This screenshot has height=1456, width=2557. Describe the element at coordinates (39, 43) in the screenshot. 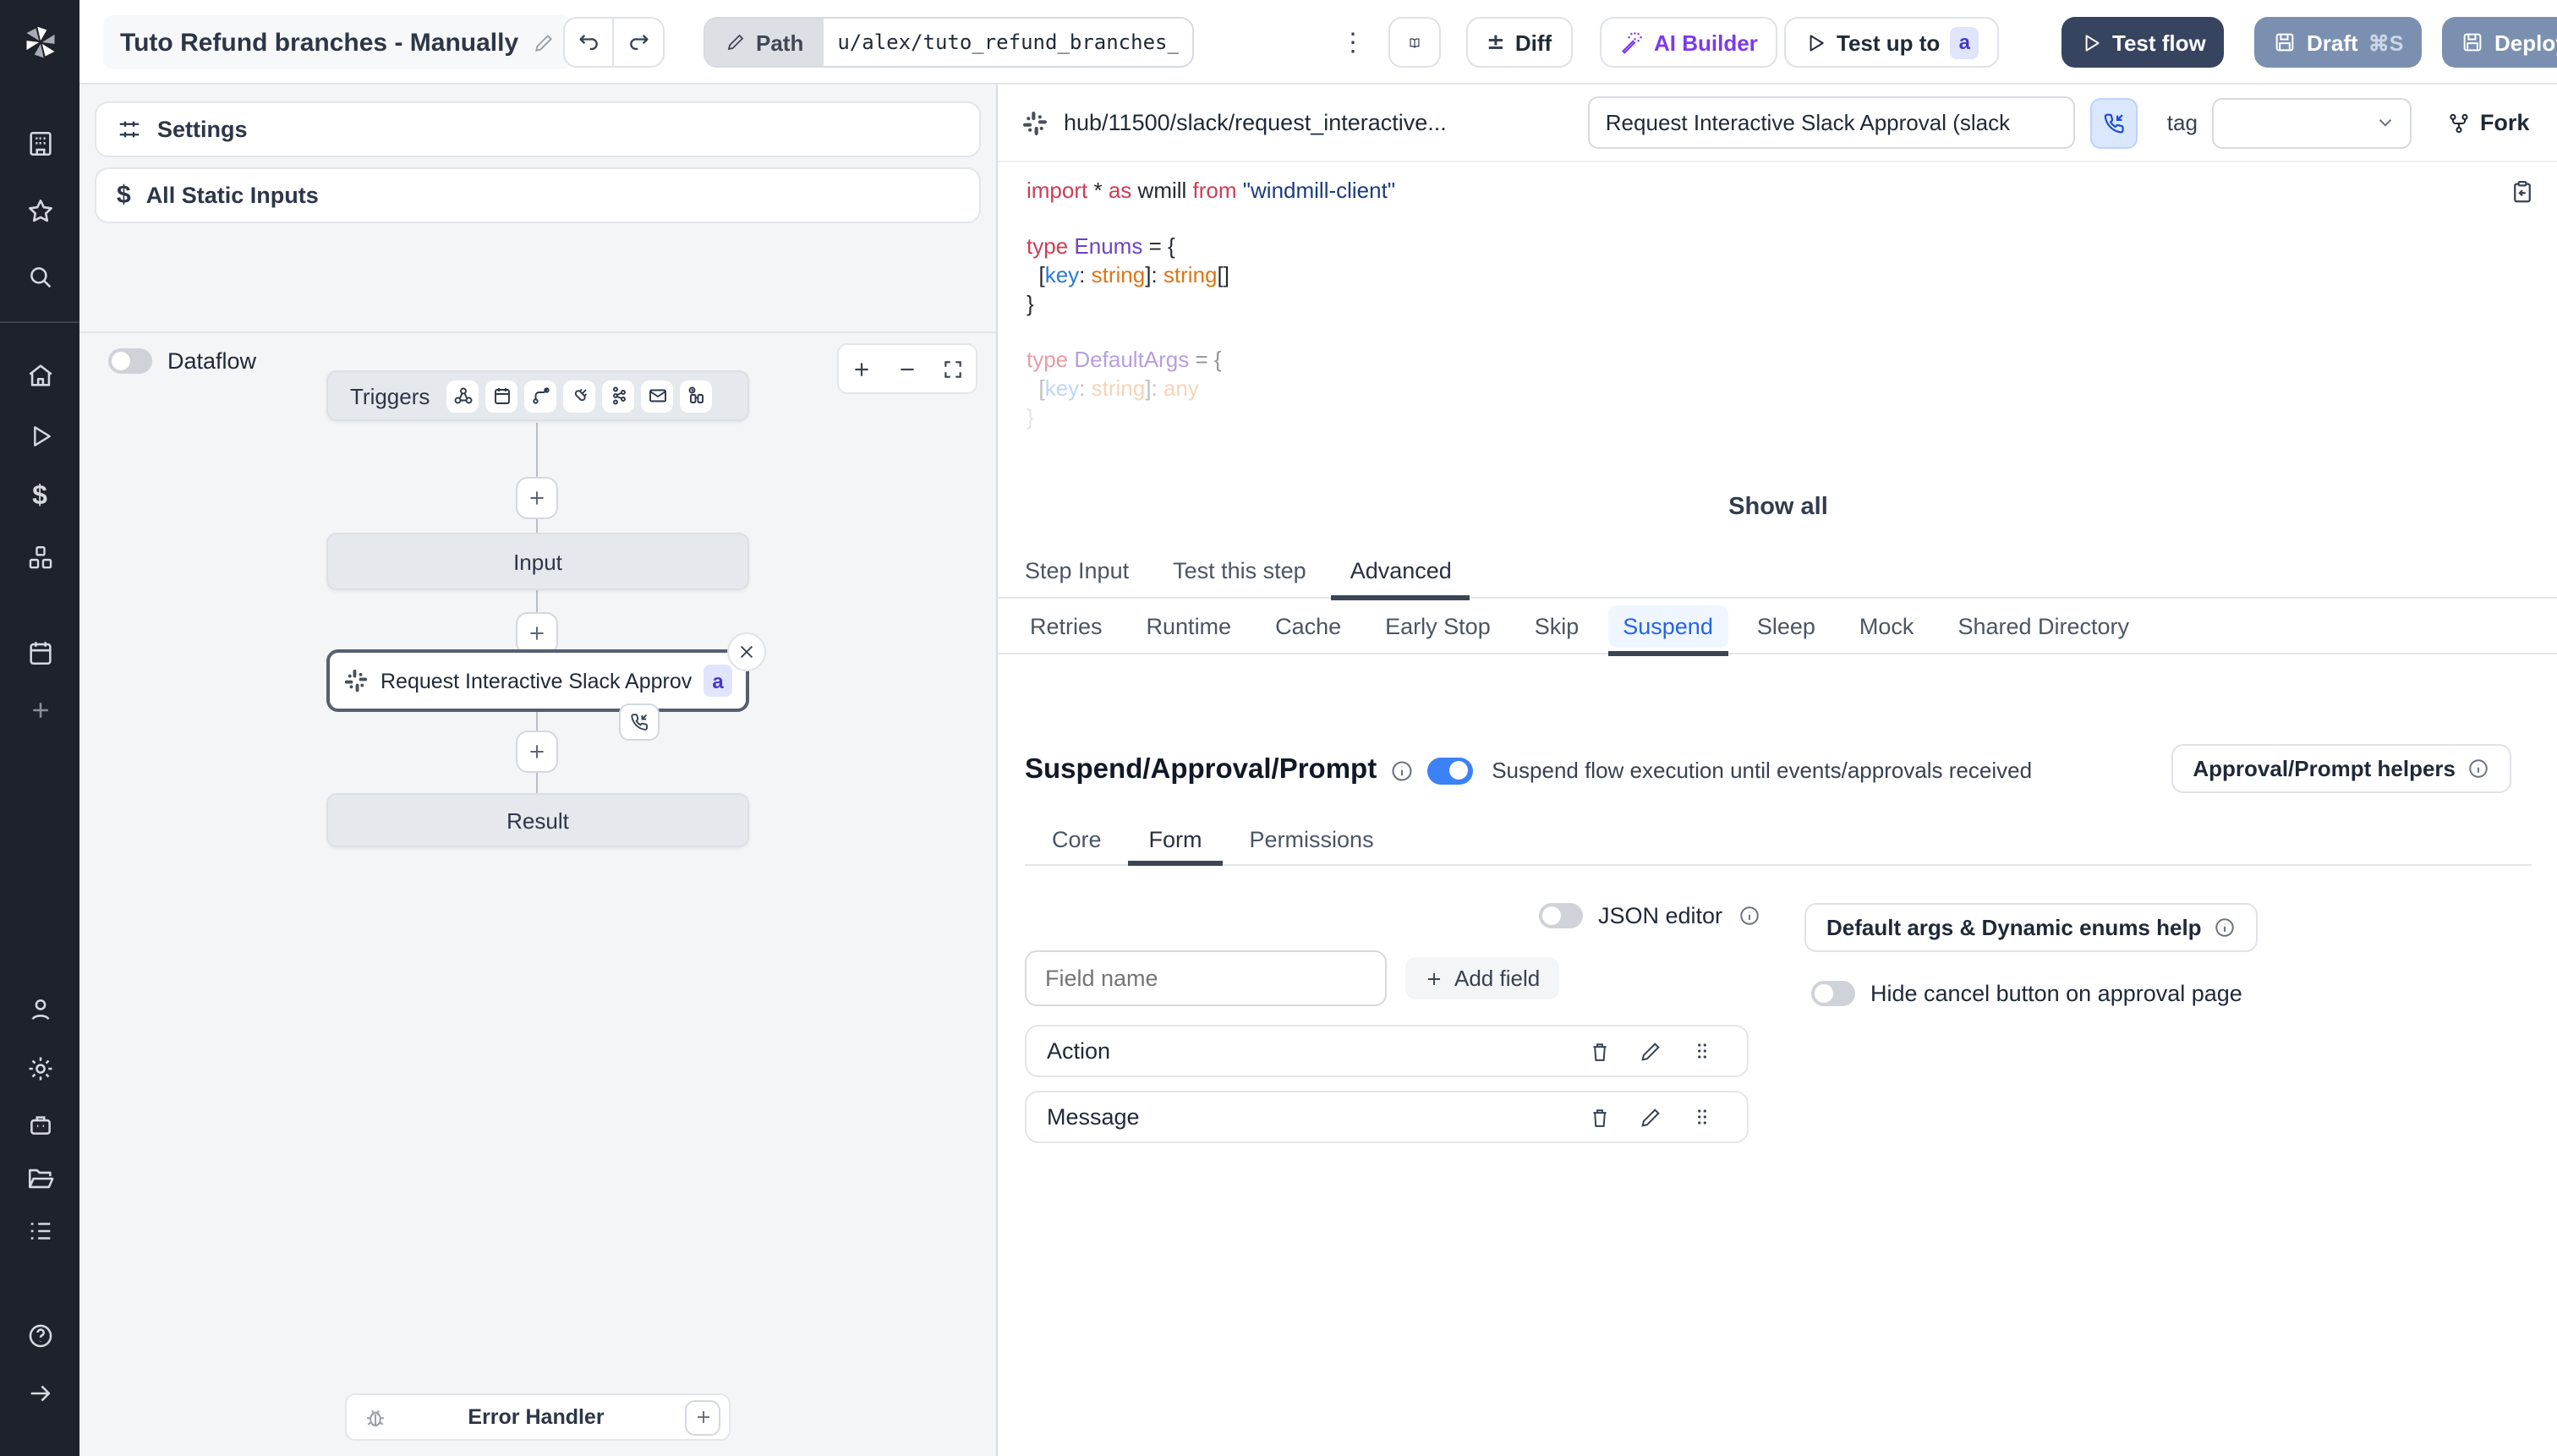

I see `windmill-logo` at that location.